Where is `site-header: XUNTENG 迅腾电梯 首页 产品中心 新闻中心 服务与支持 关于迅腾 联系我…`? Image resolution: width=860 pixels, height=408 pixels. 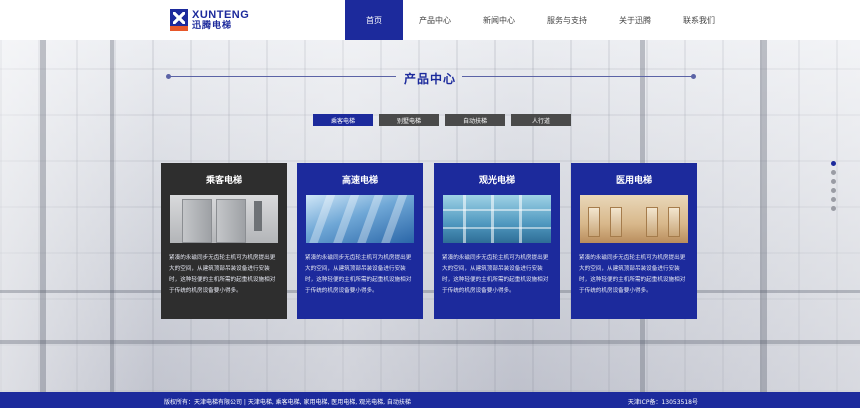 site-header: XUNTENG 迅腾电梯 首页 产品中心 新闻中心 服务与支持 关于迅腾 联系我… is located at coordinates (430, 20).